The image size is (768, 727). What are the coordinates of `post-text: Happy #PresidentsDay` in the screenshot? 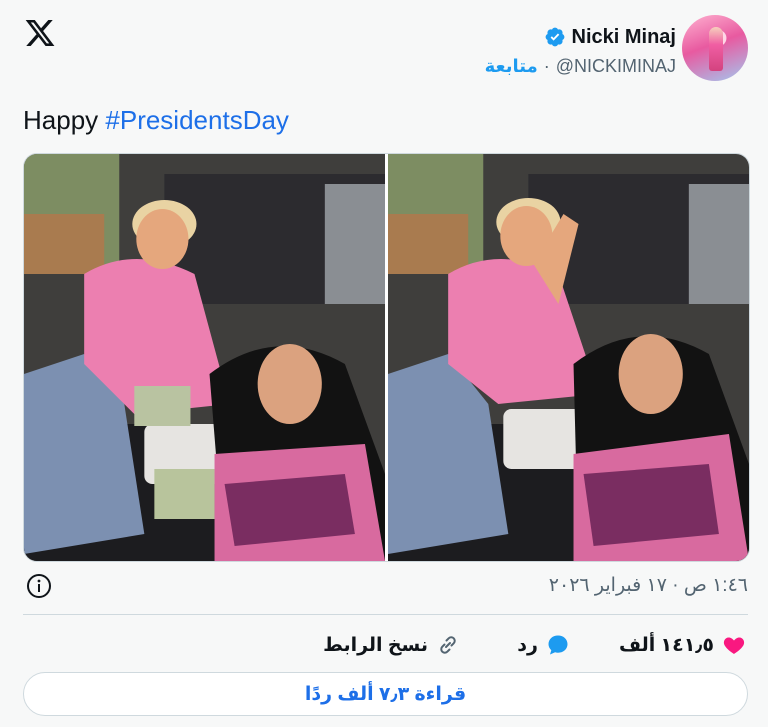 It's located at (156, 120).